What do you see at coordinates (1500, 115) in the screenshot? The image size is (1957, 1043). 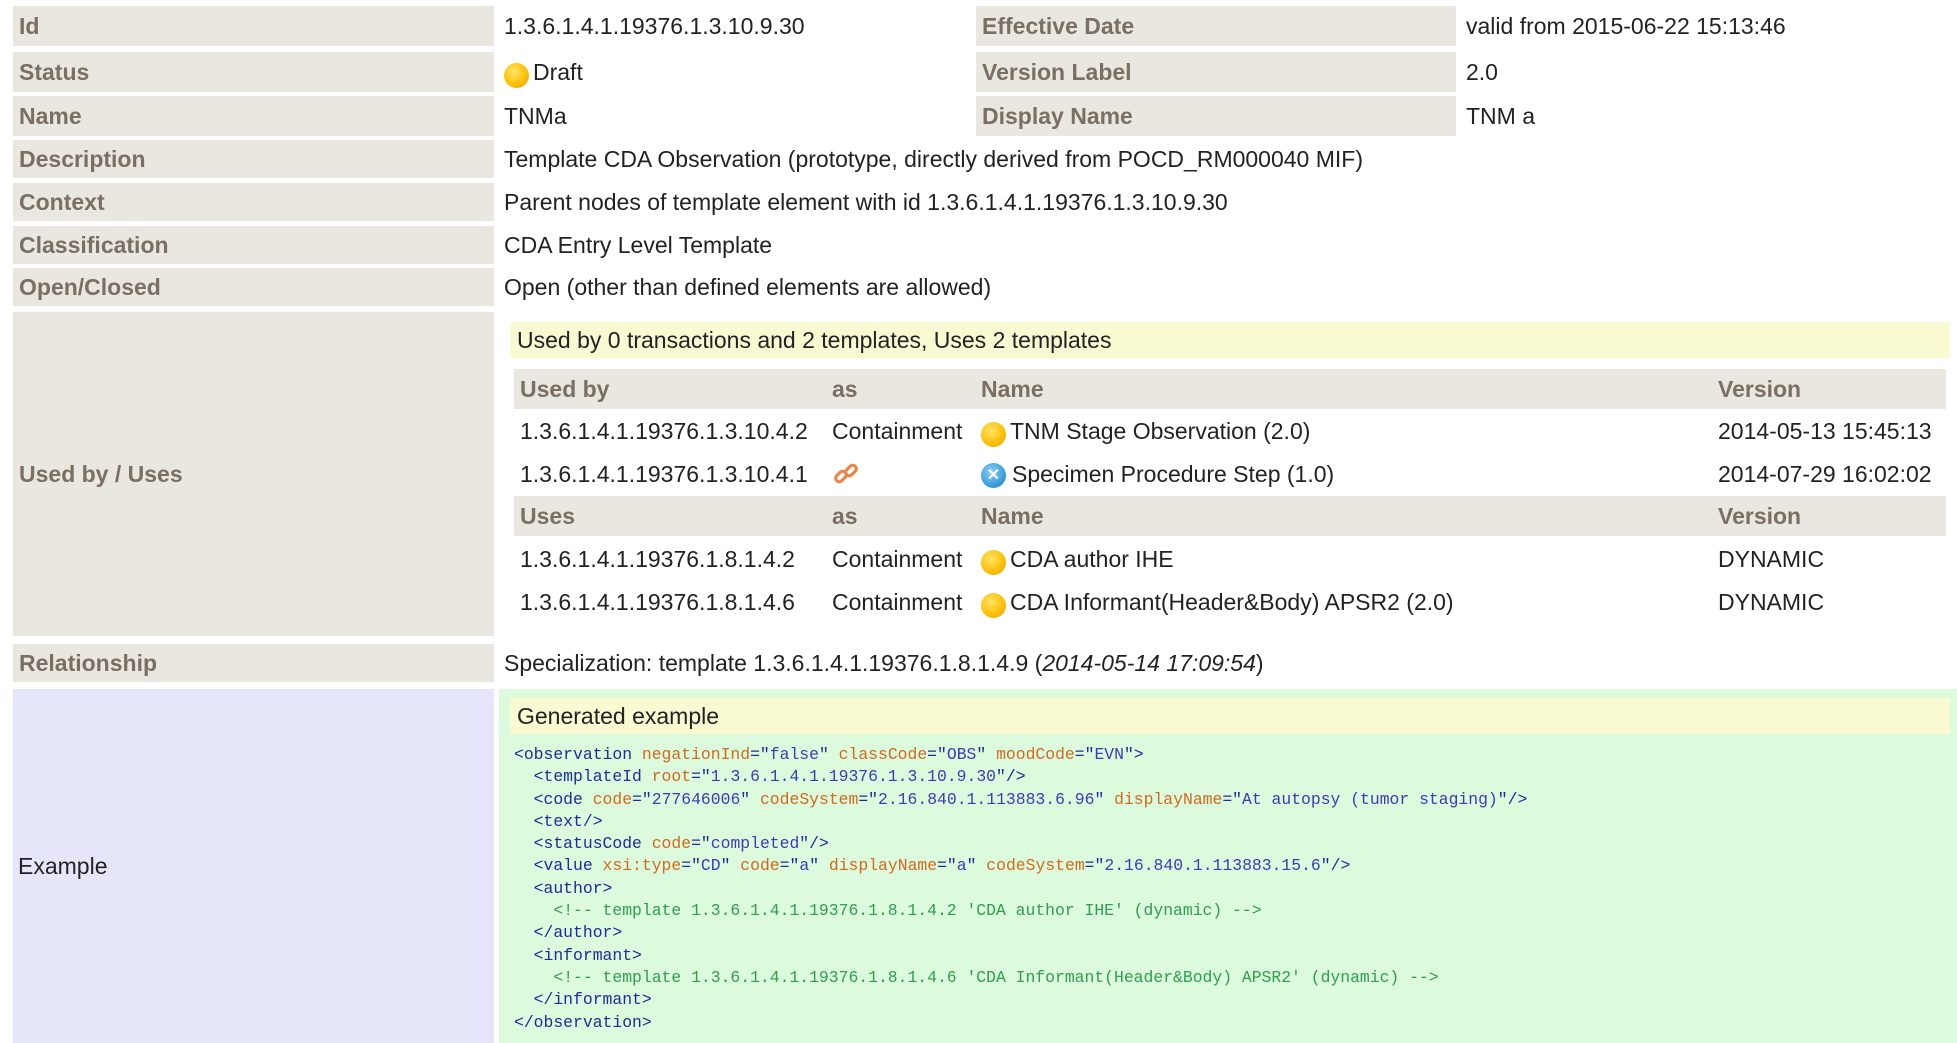 I see `display-name-value: TNM a` at bounding box center [1500, 115].